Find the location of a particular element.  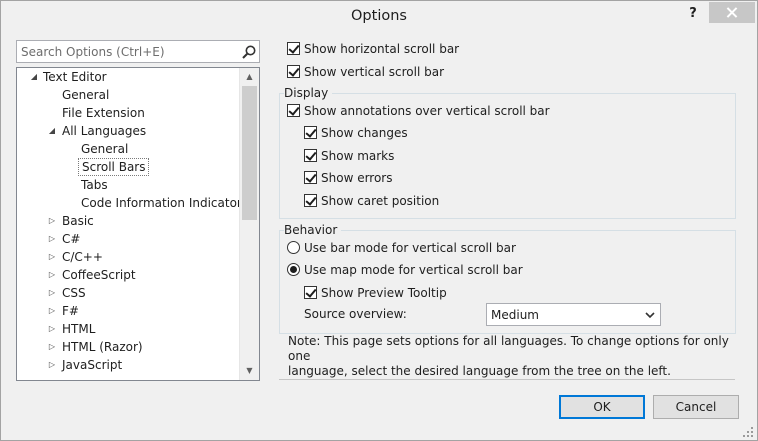

search-input is located at coordinates (126, 51).